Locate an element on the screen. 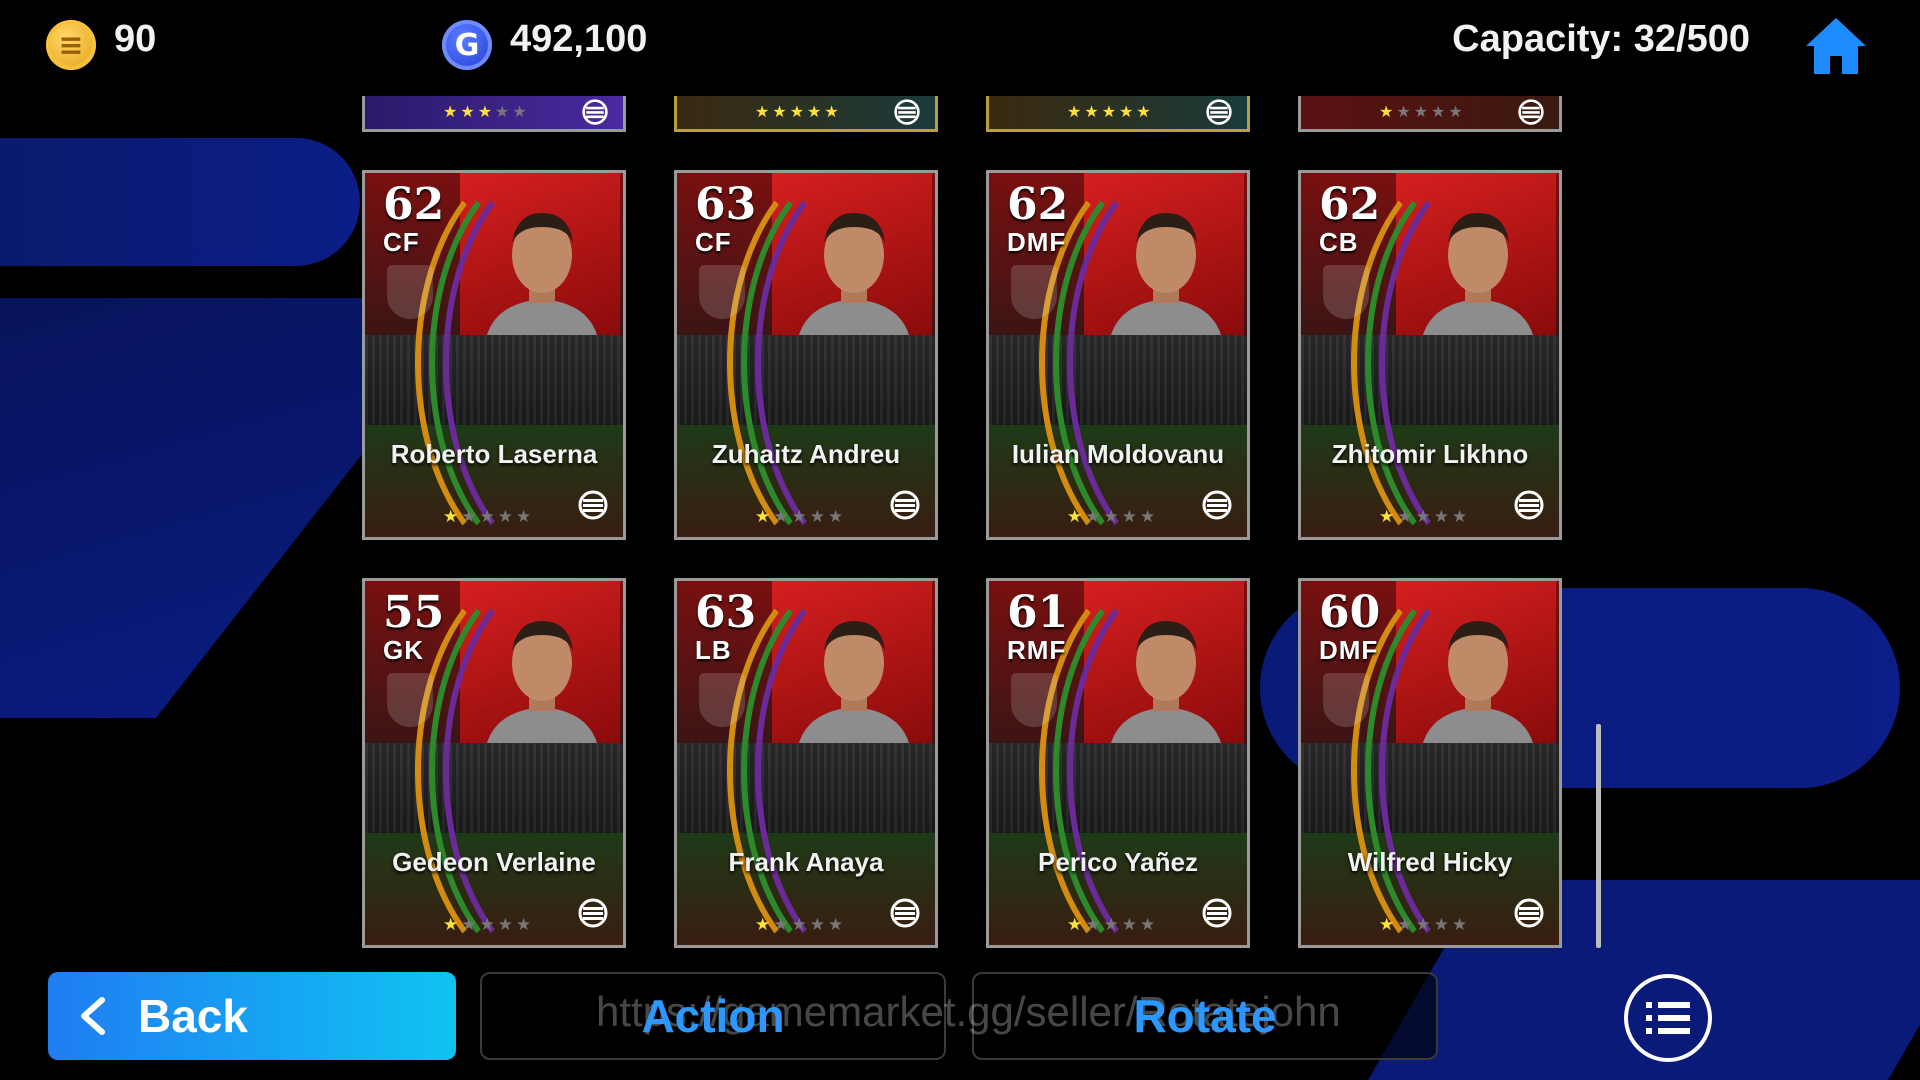 The width and height of the screenshot is (1920, 1080). ecoin-icon: ≡ is located at coordinates (71, 45).